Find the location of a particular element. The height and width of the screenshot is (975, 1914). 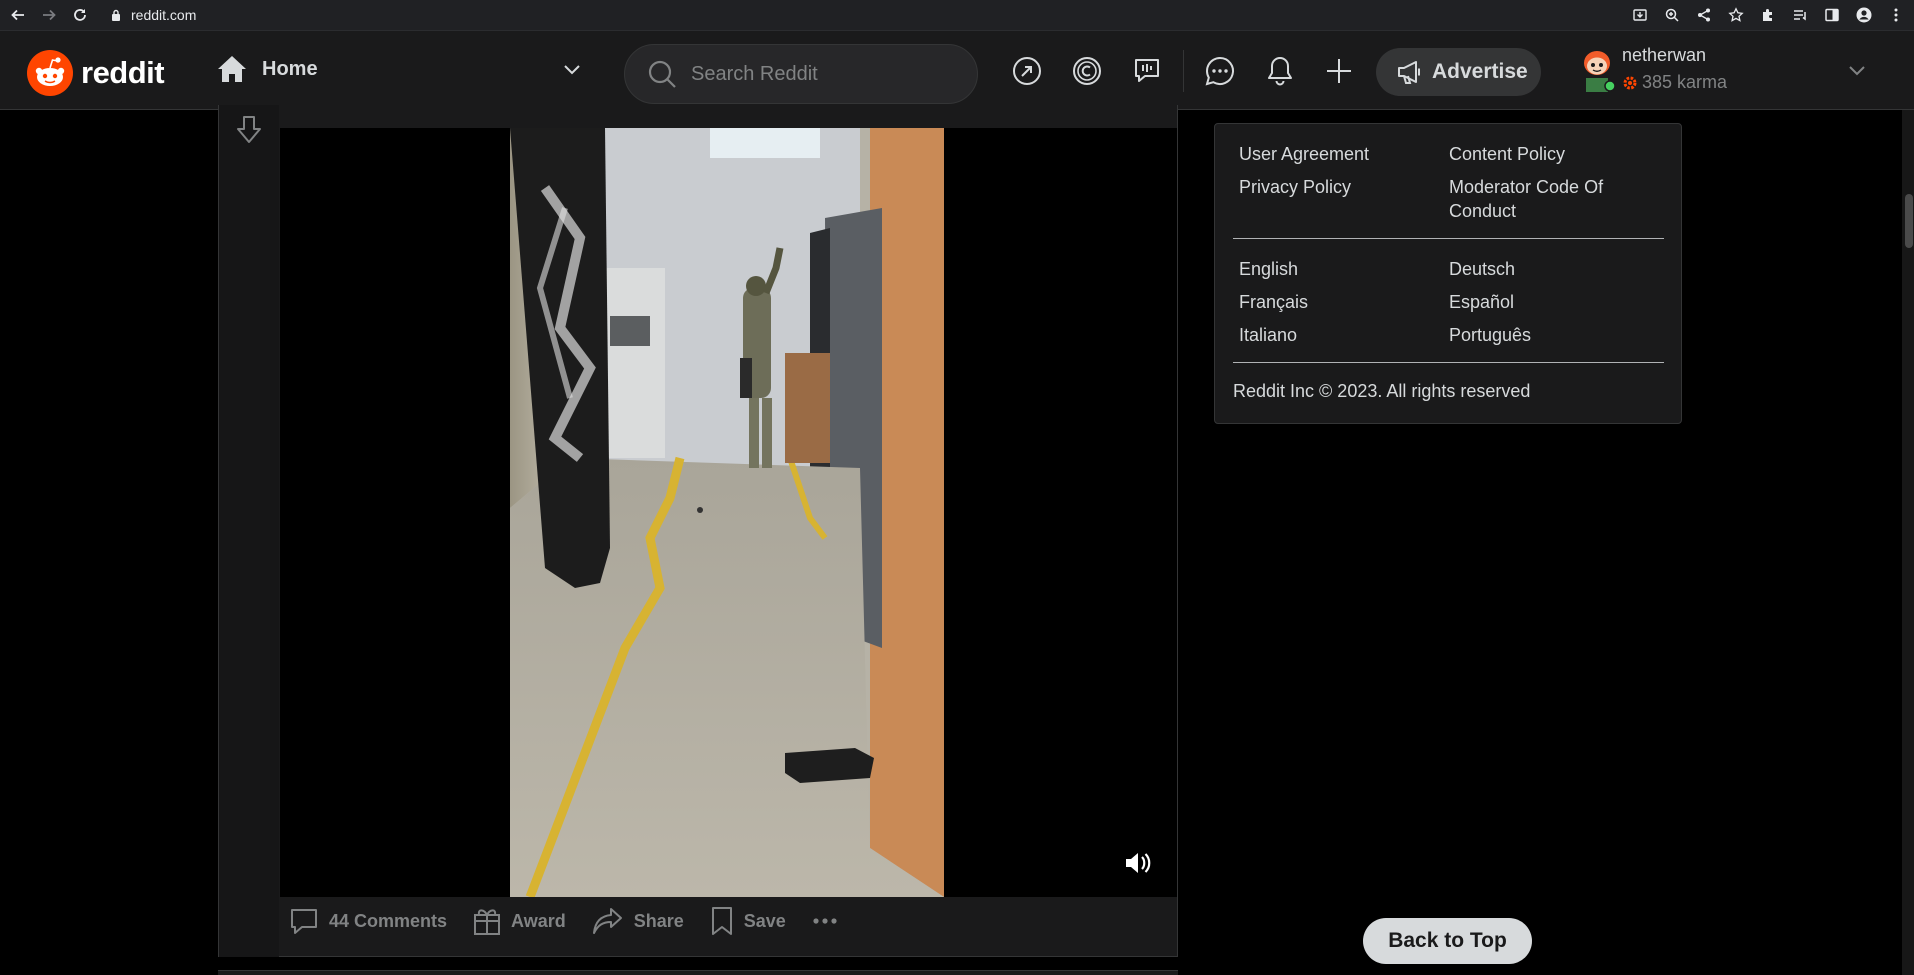

install-icon is located at coordinates (1640, 15).